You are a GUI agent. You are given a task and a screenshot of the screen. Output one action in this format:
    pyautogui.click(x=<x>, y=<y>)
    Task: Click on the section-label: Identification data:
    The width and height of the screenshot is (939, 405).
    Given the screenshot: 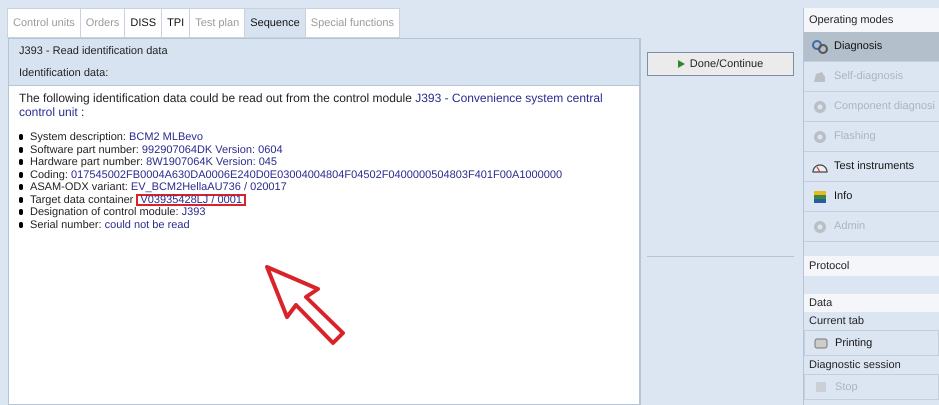 What is the action you would take?
    pyautogui.click(x=64, y=73)
    